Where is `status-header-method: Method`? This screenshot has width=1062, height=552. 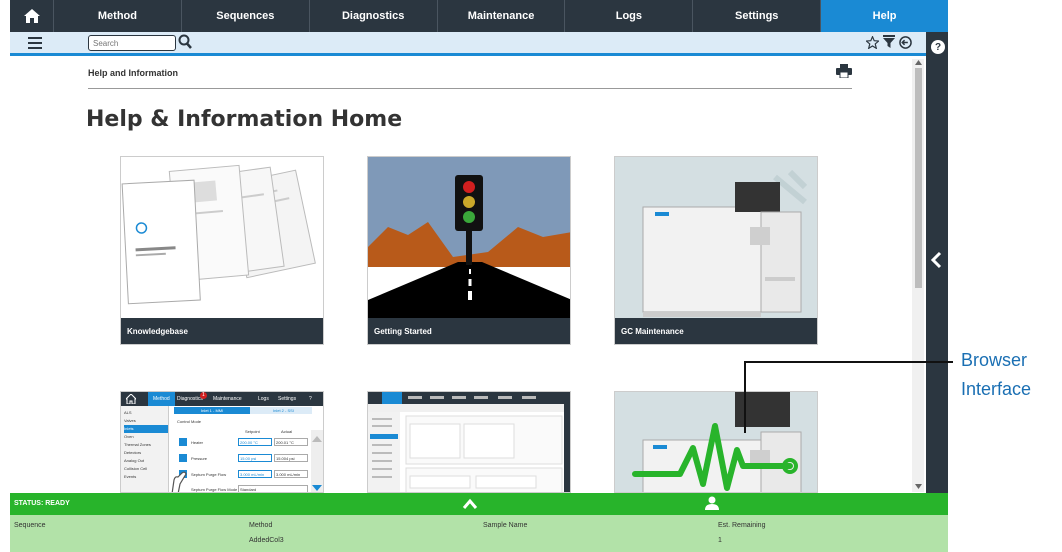 status-header-method: Method is located at coordinates (261, 525).